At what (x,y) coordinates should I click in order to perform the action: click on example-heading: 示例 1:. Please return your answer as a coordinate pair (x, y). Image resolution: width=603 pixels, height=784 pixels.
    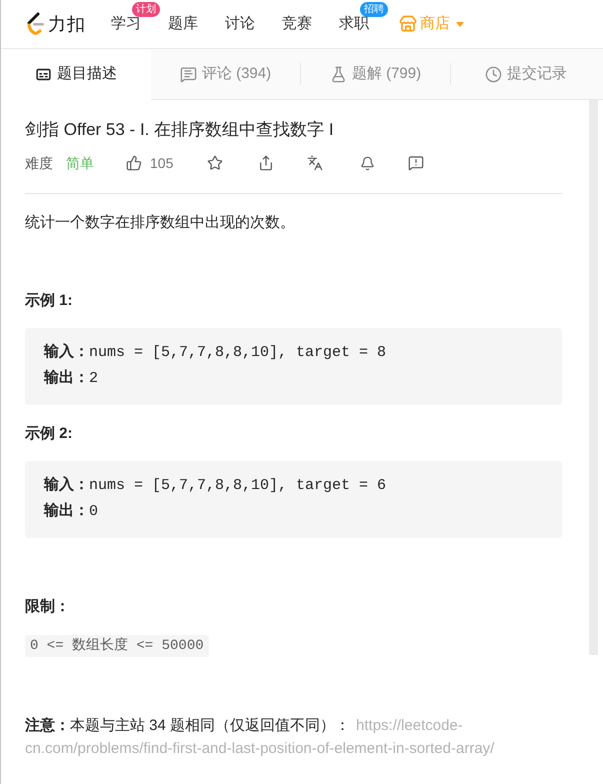
    Looking at the image, I should click on (49, 301).